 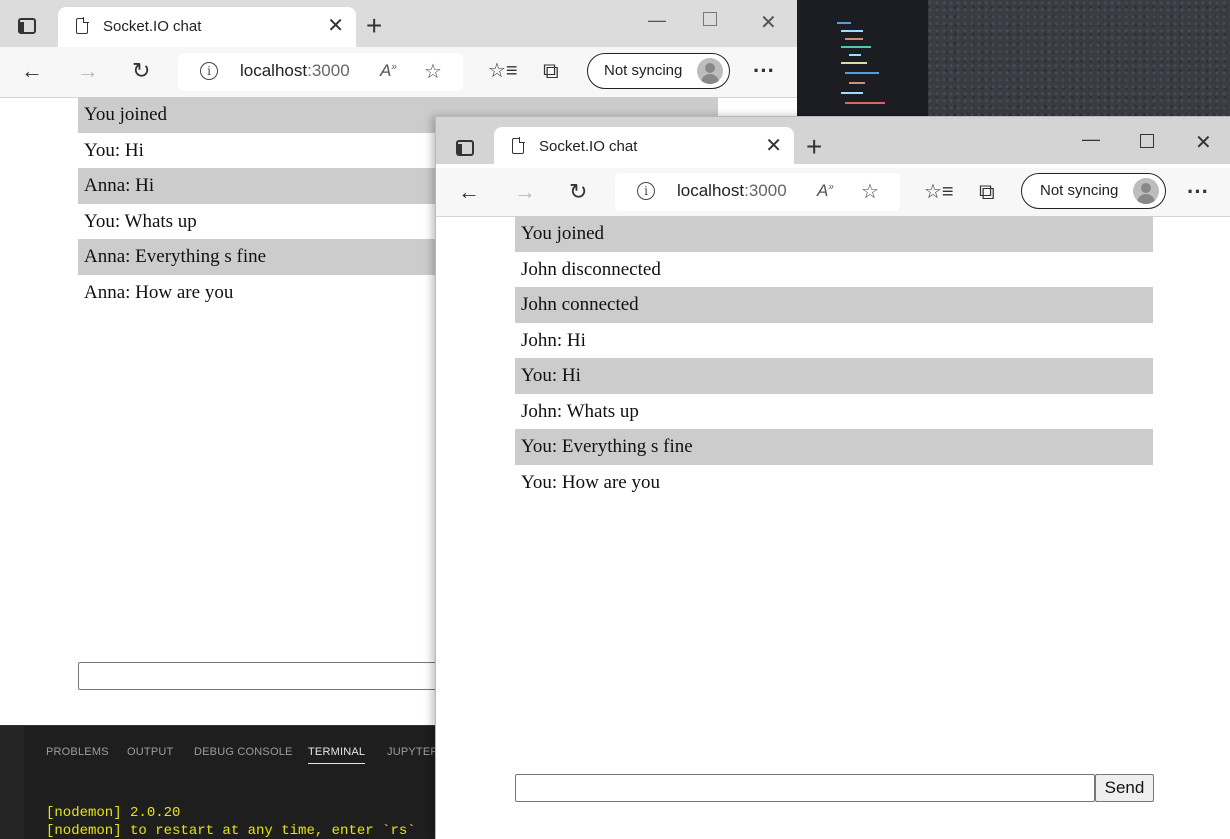 What do you see at coordinates (1079, 58) in the screenshot?
I see `background-wallpaper` at bounding box center [1079, 58].